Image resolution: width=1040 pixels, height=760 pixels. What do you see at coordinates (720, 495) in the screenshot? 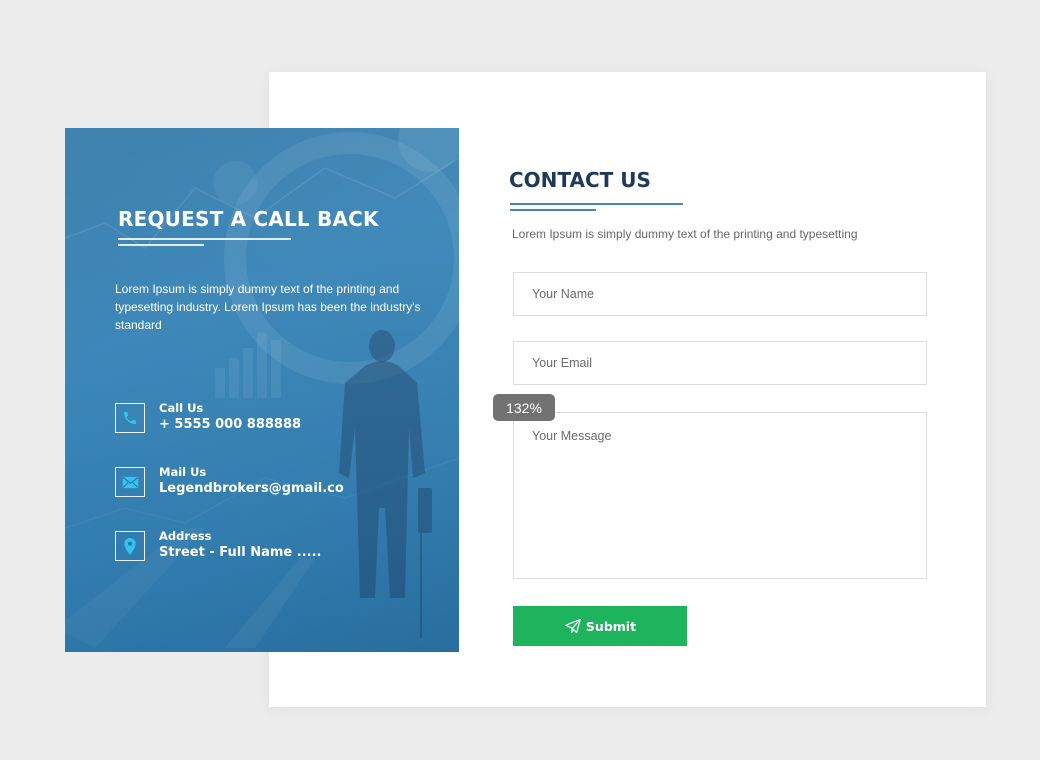
I see `message-textarea` at bounding box center [720, 495].